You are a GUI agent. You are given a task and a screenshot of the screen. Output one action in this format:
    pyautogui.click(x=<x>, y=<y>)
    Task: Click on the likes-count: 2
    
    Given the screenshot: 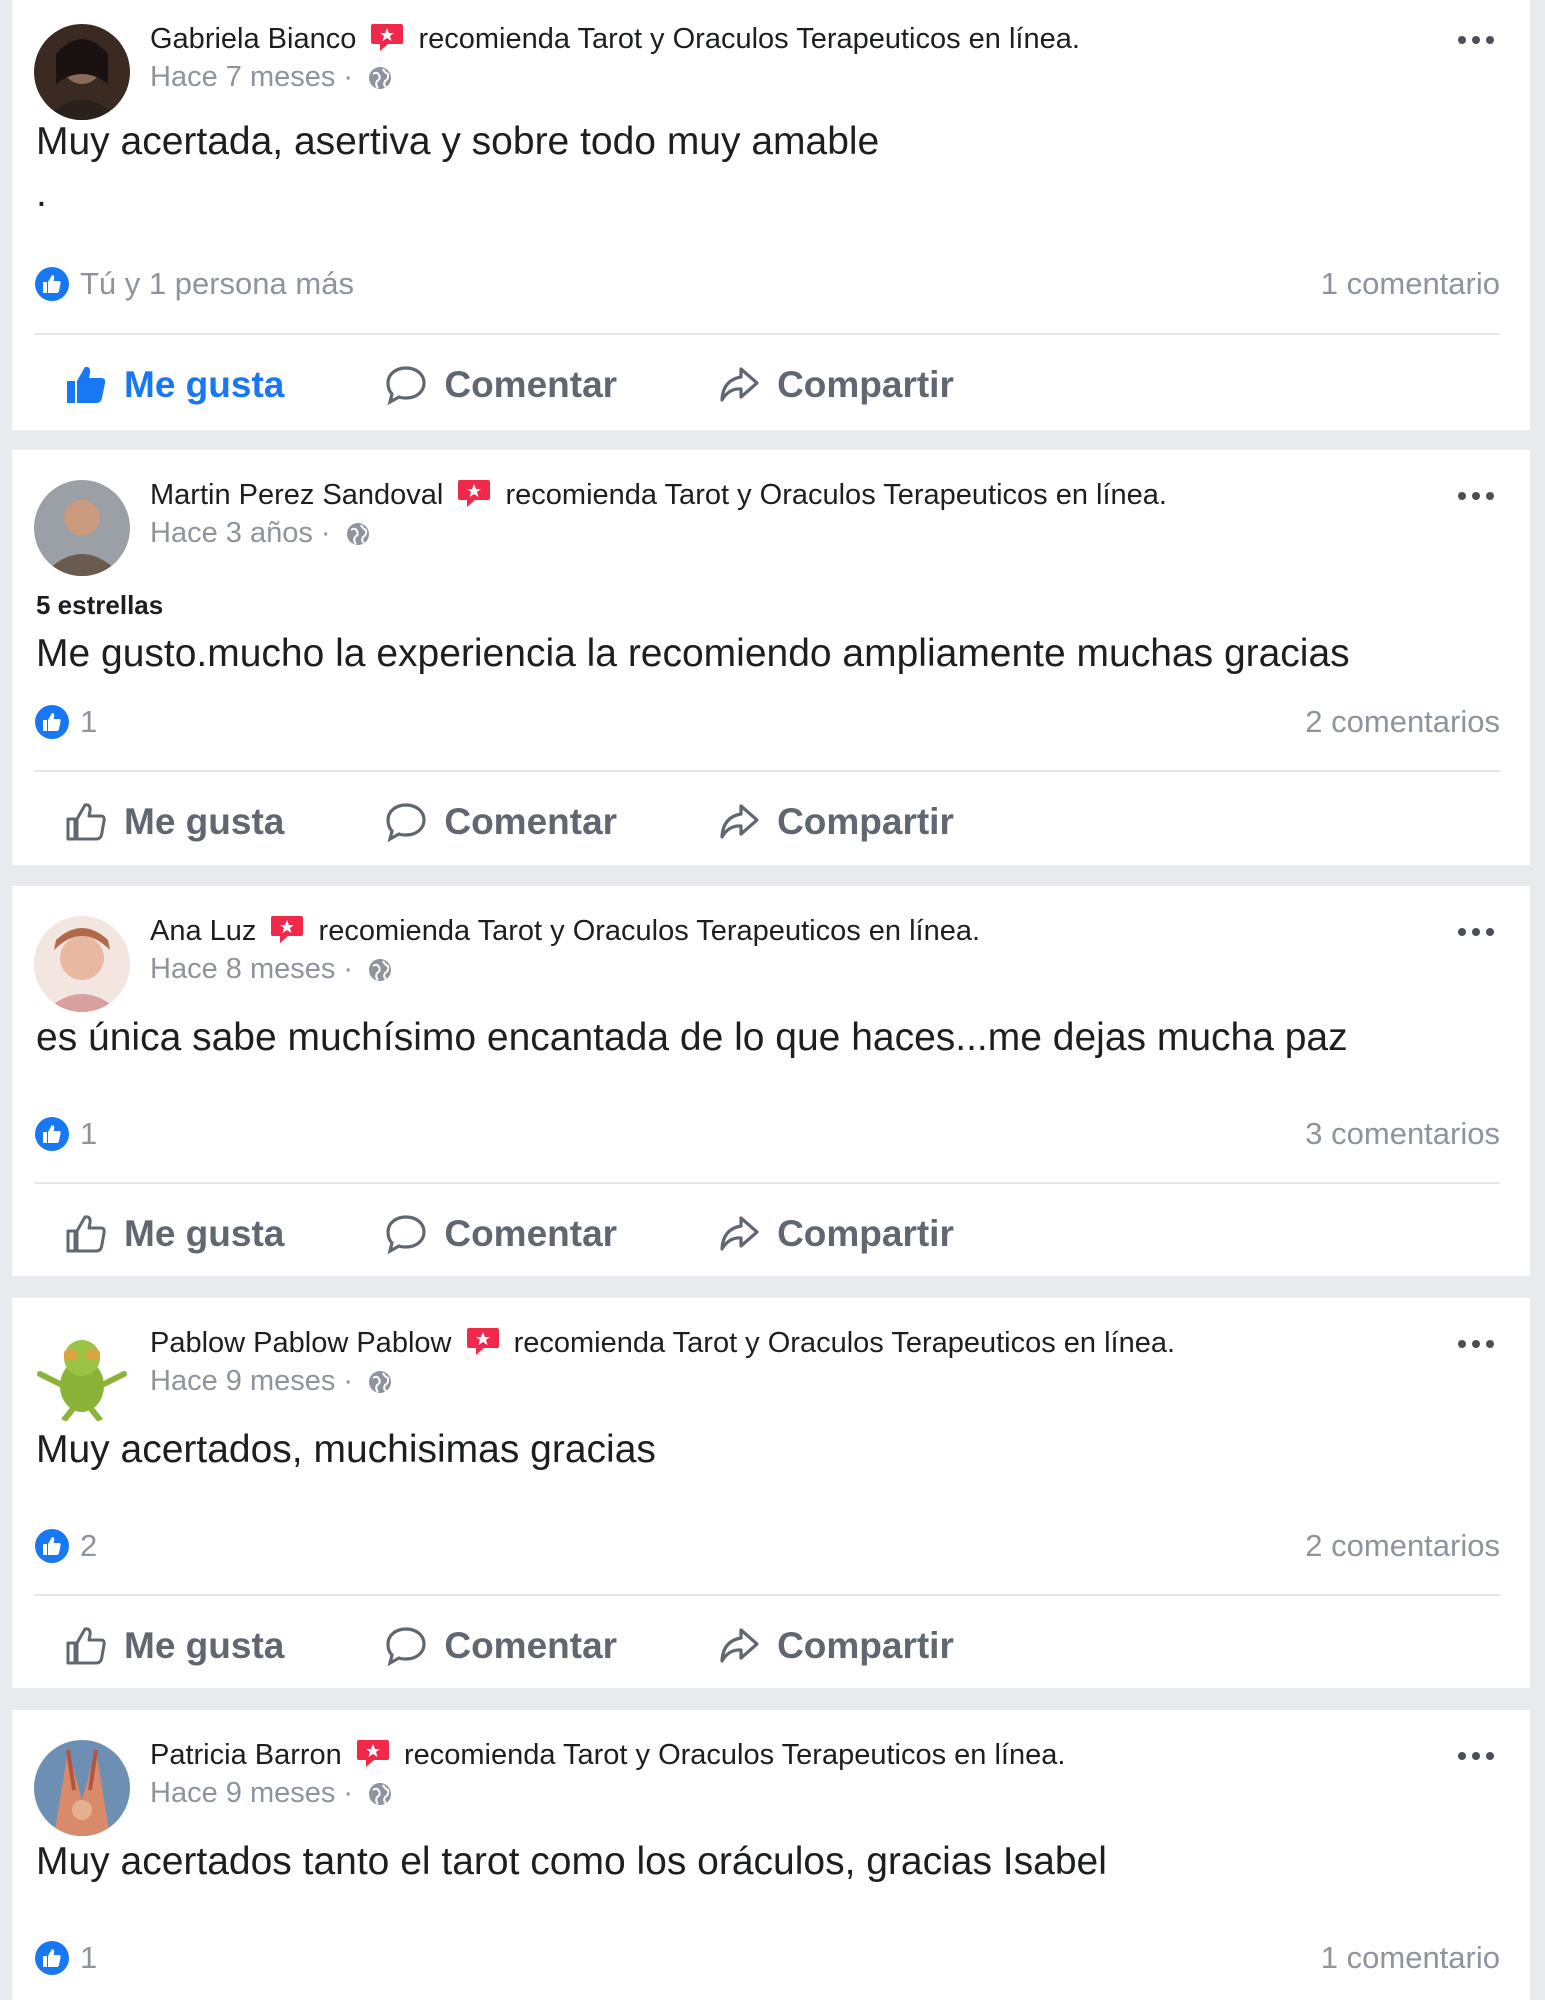 What is the action you would take?
    pyautogui.click(x=89, y=1545)
    